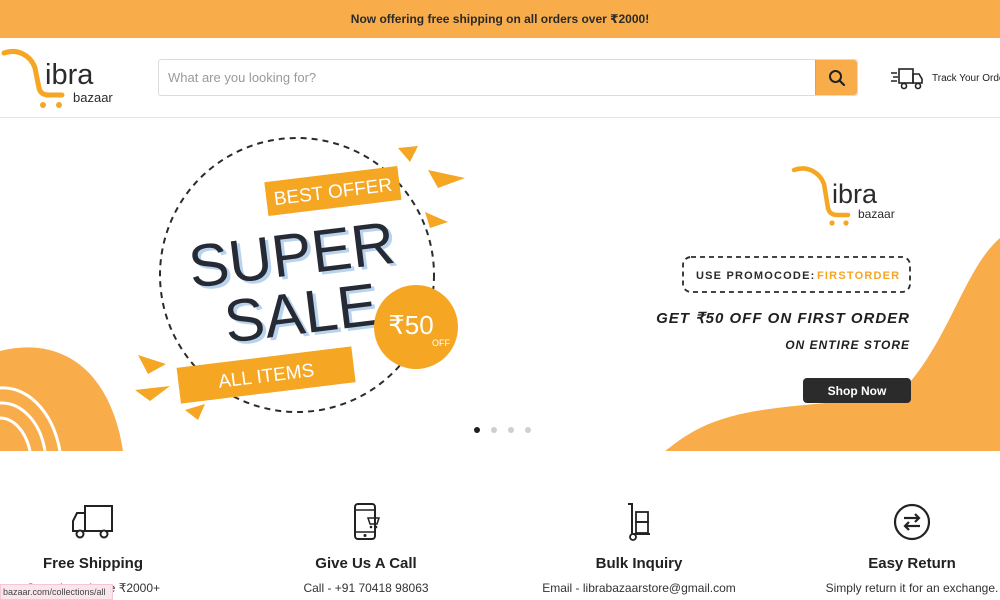 This screenshot has width=1000, height=600. I want to click on track-order-link: Track Your Orde, so click(945, 78).